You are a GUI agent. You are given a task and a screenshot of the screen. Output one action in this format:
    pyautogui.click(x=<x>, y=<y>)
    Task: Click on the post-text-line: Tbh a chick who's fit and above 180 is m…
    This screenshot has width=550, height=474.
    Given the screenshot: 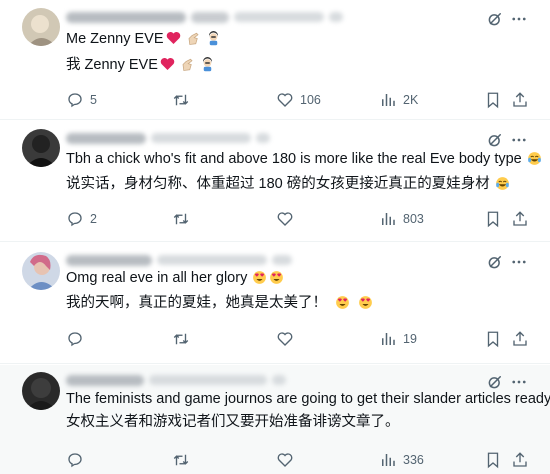 What is the action you would take?
    pyautogui.click(x=304, y=159)
    